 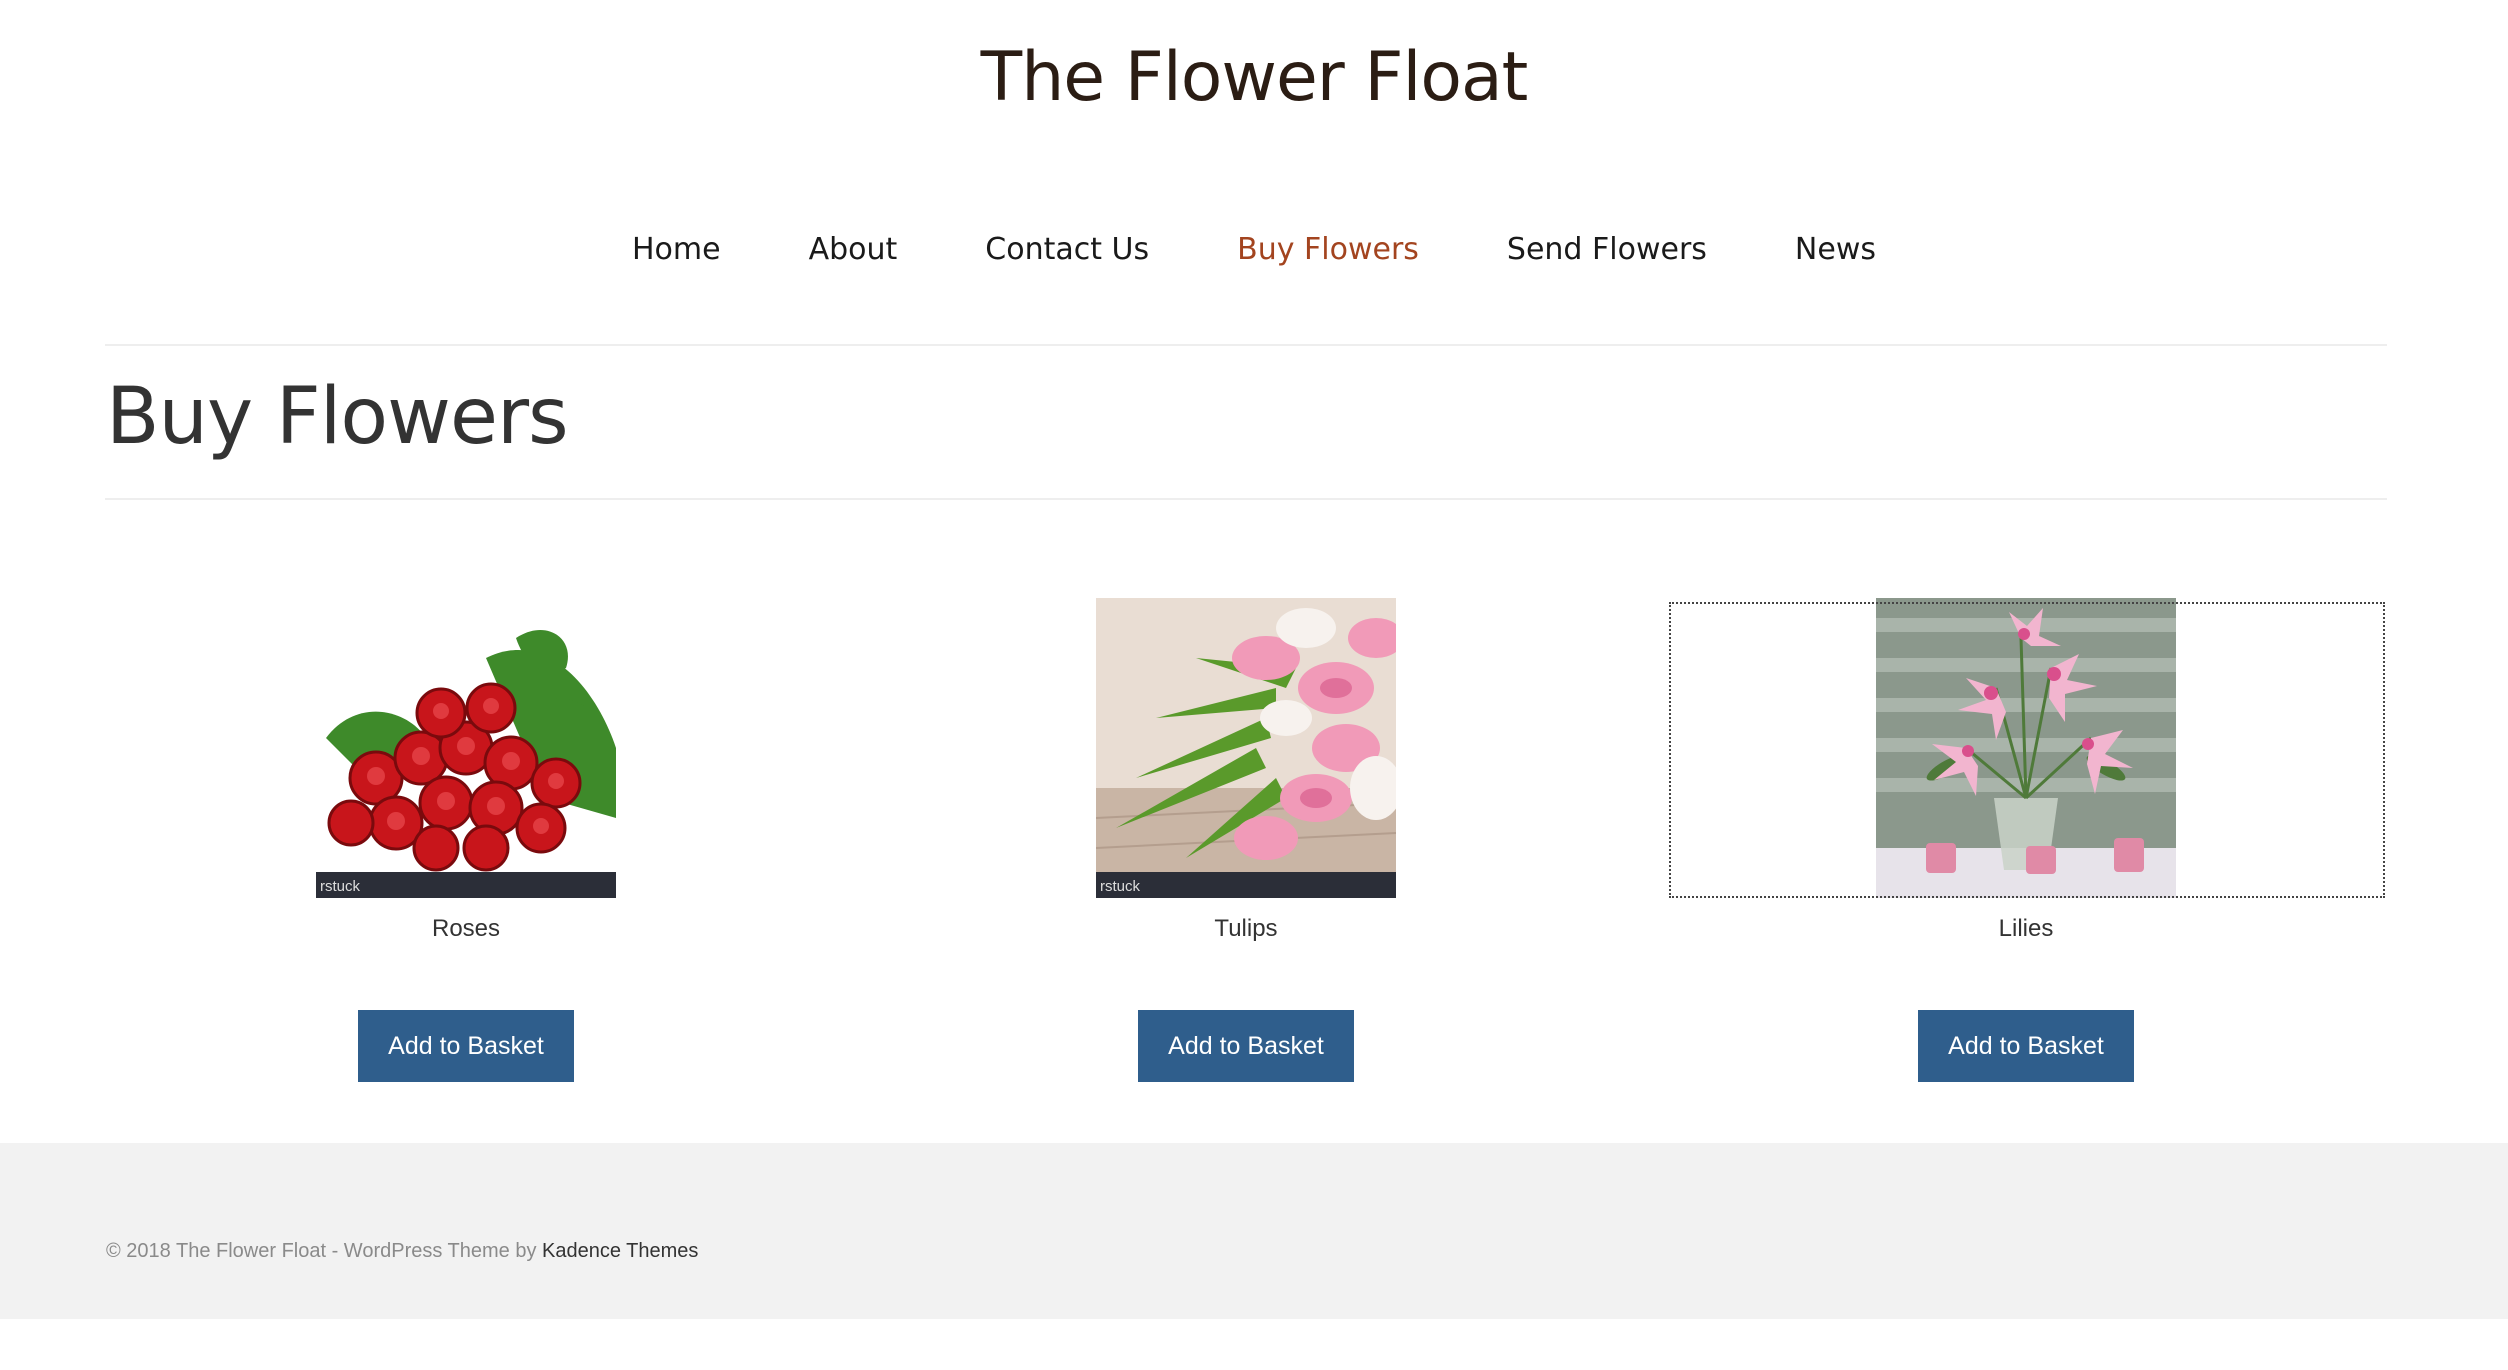 I want to click on roses-image: rstuck, so click(x=466, y=748).